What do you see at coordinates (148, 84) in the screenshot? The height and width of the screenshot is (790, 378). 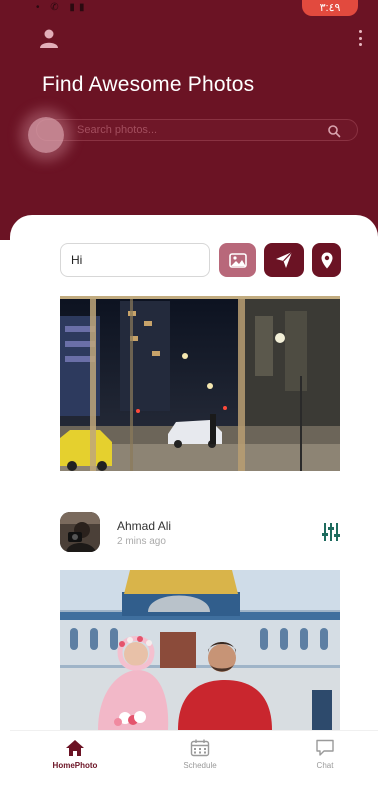 I see `page-title: Find Awesome Photos` at bounding box center [148, 84].